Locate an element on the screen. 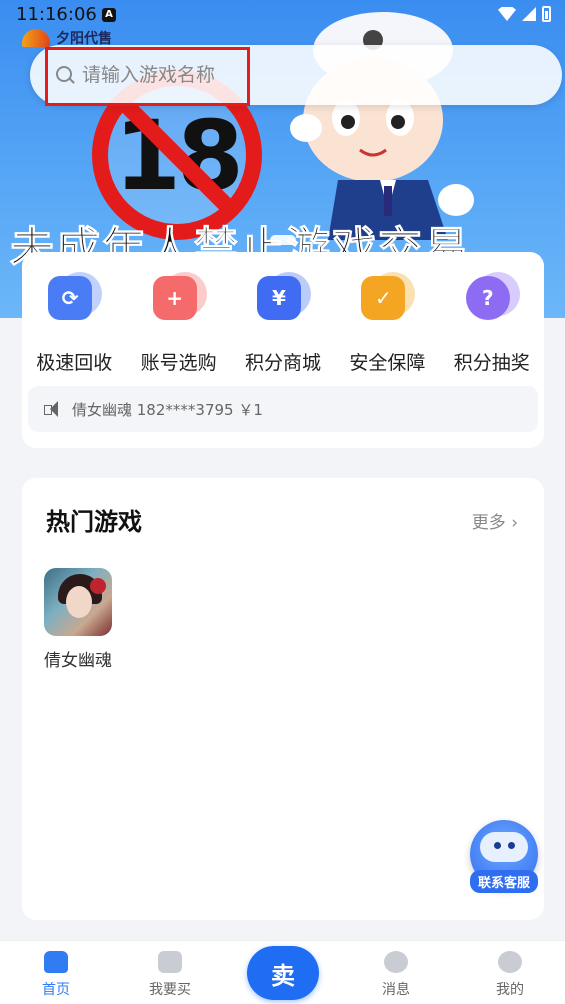  quick-action-label: 安全保障 is located at coordinates (387, 363).